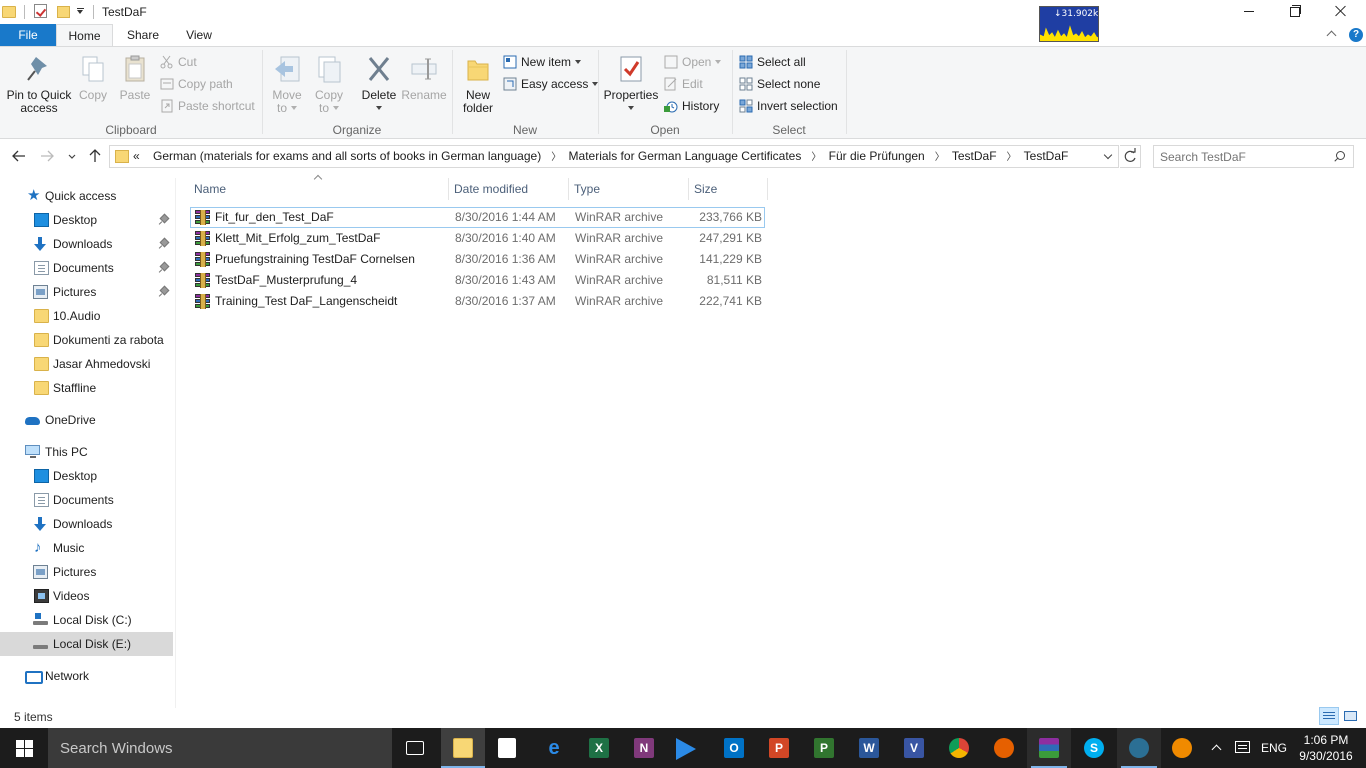 The height and width of the screenshot is (768, 1366). Describe the element at coordinates (86, 196) in the screenshot. I see `nav-quick-access: ★ Quick access` at that location.